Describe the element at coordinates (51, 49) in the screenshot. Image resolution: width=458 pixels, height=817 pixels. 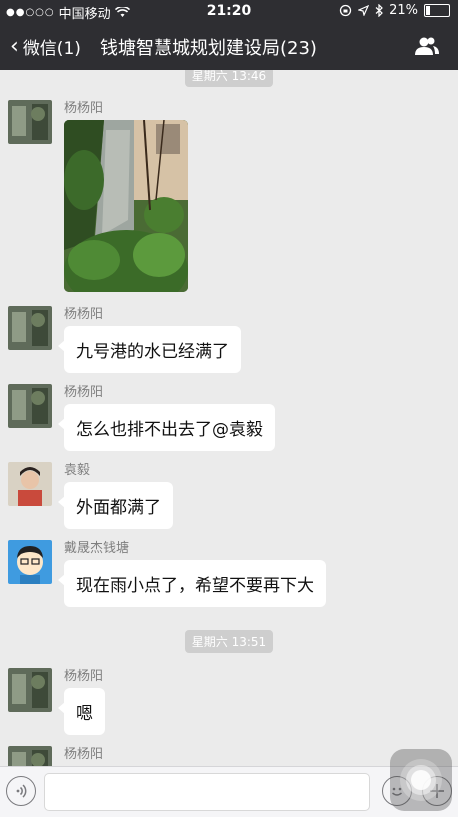
I see `back-label: 微信(1)` at that location.